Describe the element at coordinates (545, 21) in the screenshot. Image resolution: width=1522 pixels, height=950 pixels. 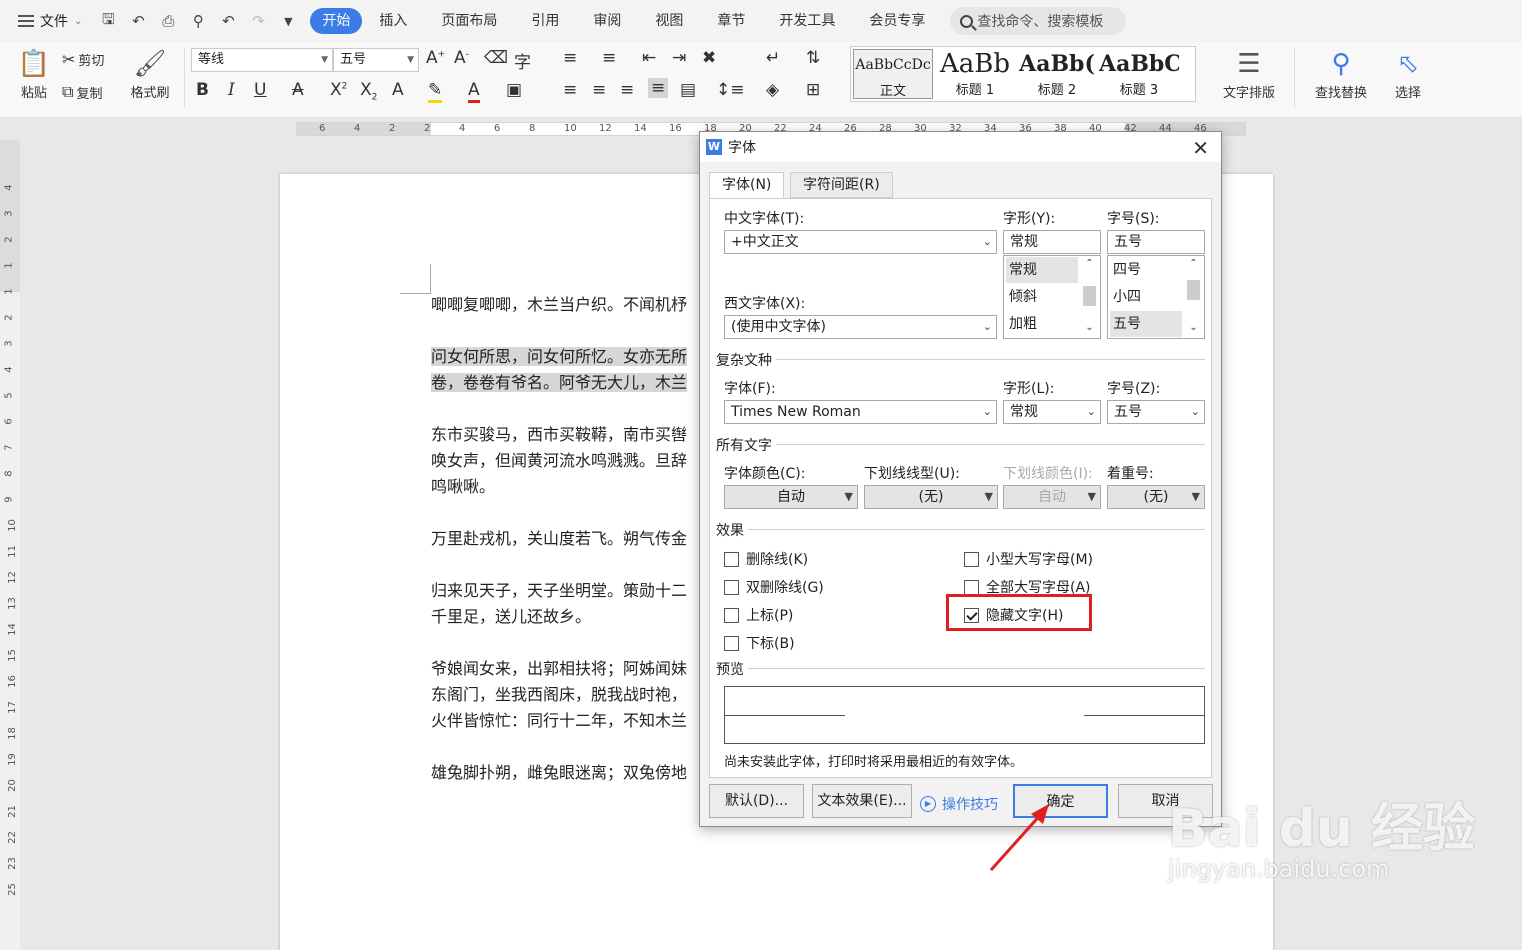
I see `tab-3: 引用` at that location.